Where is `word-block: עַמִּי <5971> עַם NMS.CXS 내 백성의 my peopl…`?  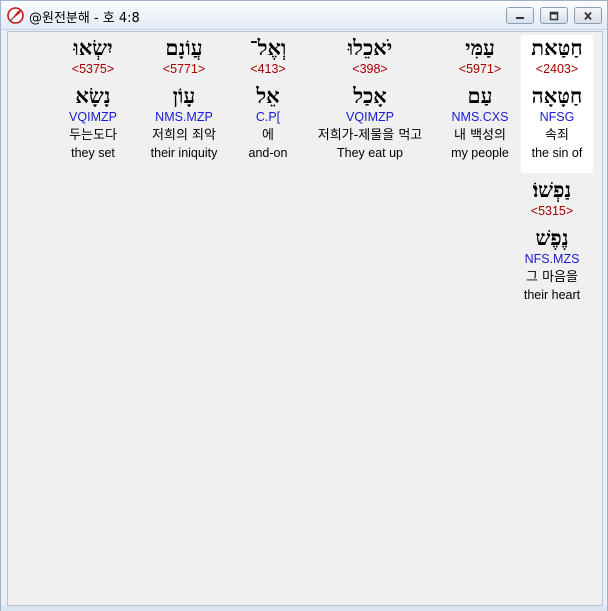 word-block: עַמִּי <5971> עַם NMS.CXS 내 백성의 my peopl… is located at coordinates (480, 98).